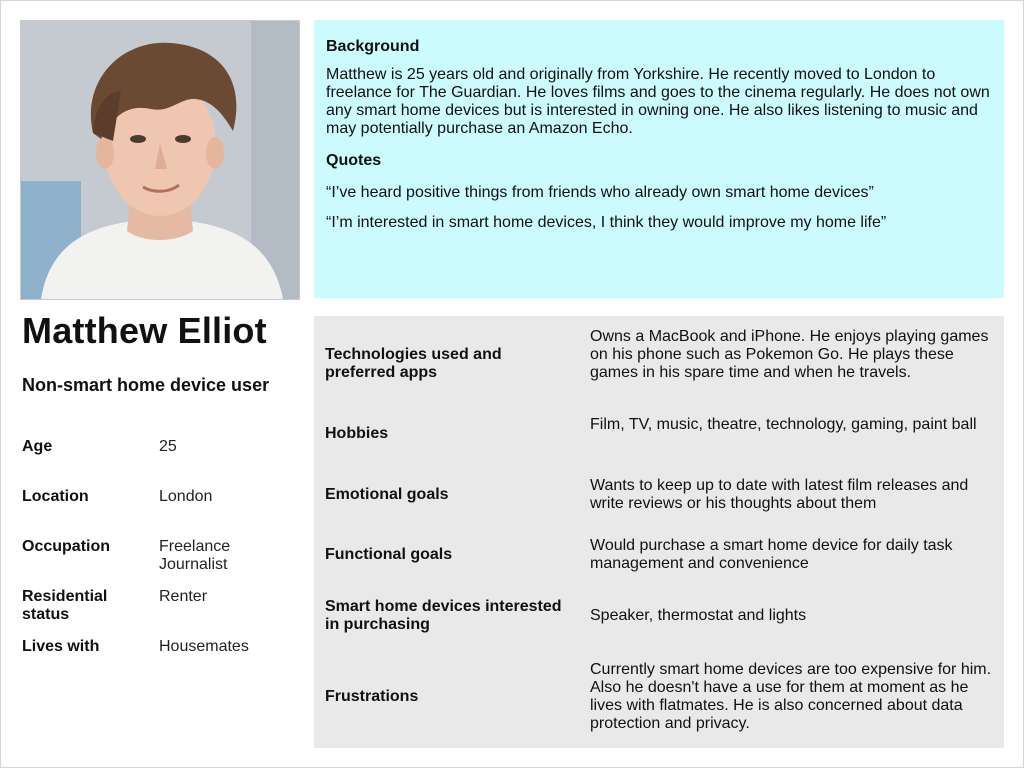 The height and width of the screenshot is (768, 1024). I want to click on demo-label: Location, so click(55, 496).